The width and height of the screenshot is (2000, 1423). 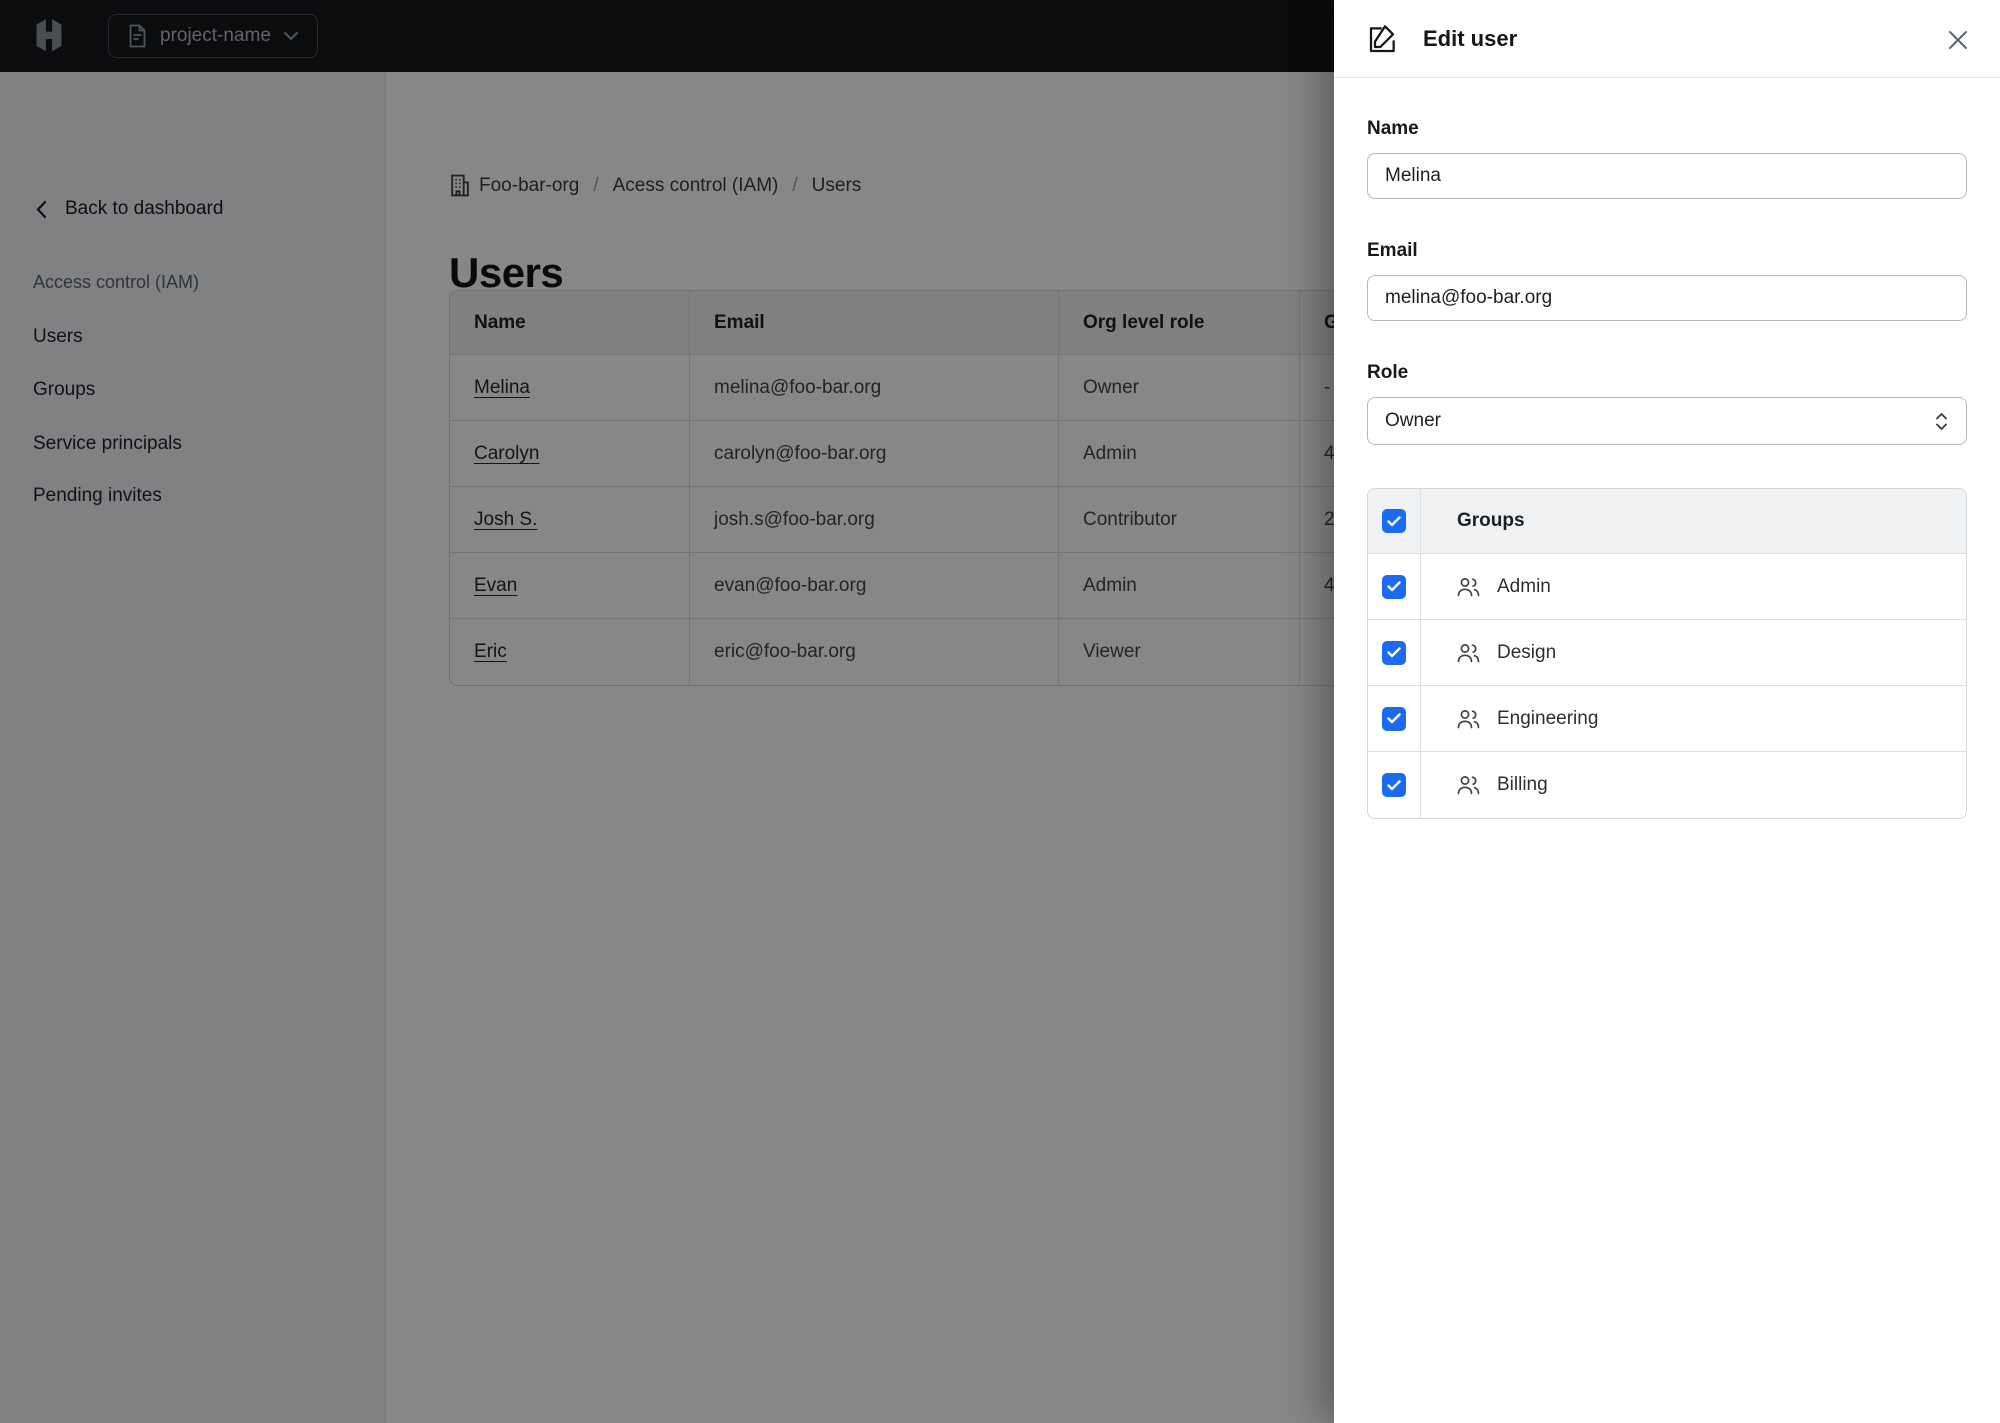 What do you see at coordinates (1524, 586) in the screenshot?
I see `group-label: Admin` at bounding box center [1524, 586].